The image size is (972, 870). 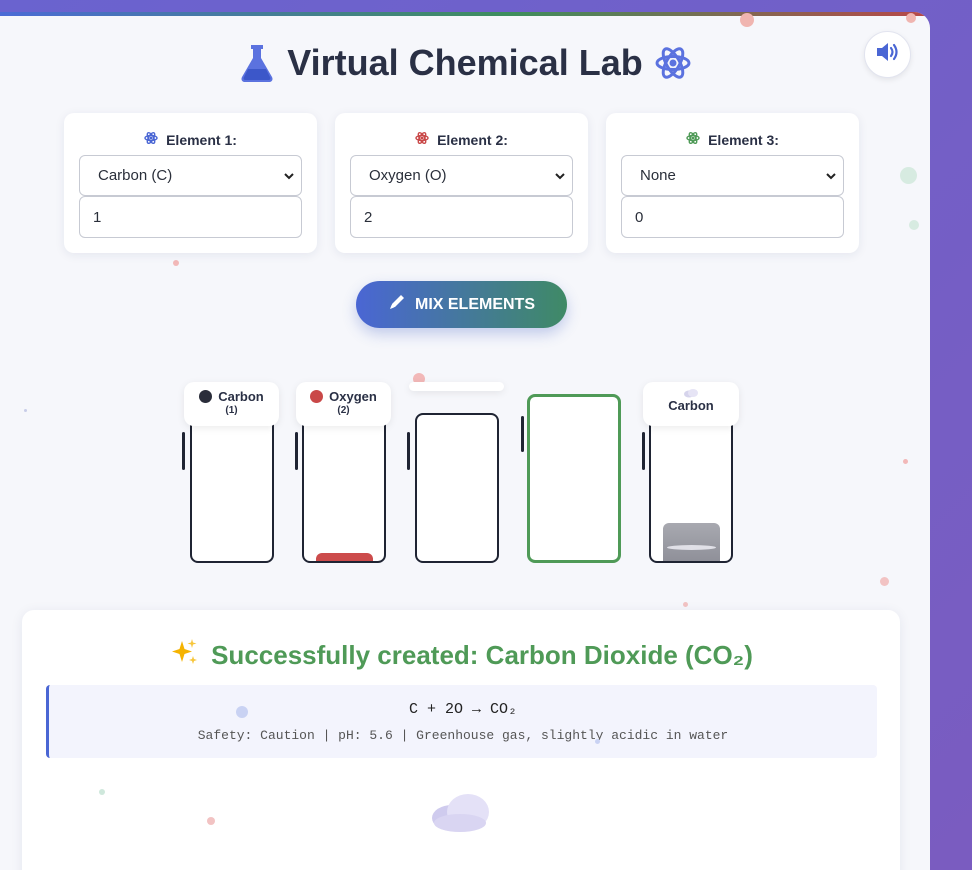 I want to click on element-card-2: Element 2: Oxygen (O) 2, so click(x=461, y=183).